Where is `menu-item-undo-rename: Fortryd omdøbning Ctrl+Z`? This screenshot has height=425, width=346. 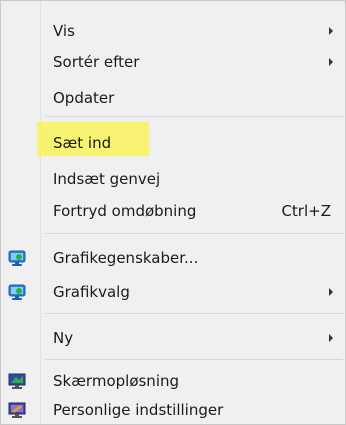
menu-item-undo-rename: Fortryd omdøbning Ctrl+Z is located at coordinates (173, 211).